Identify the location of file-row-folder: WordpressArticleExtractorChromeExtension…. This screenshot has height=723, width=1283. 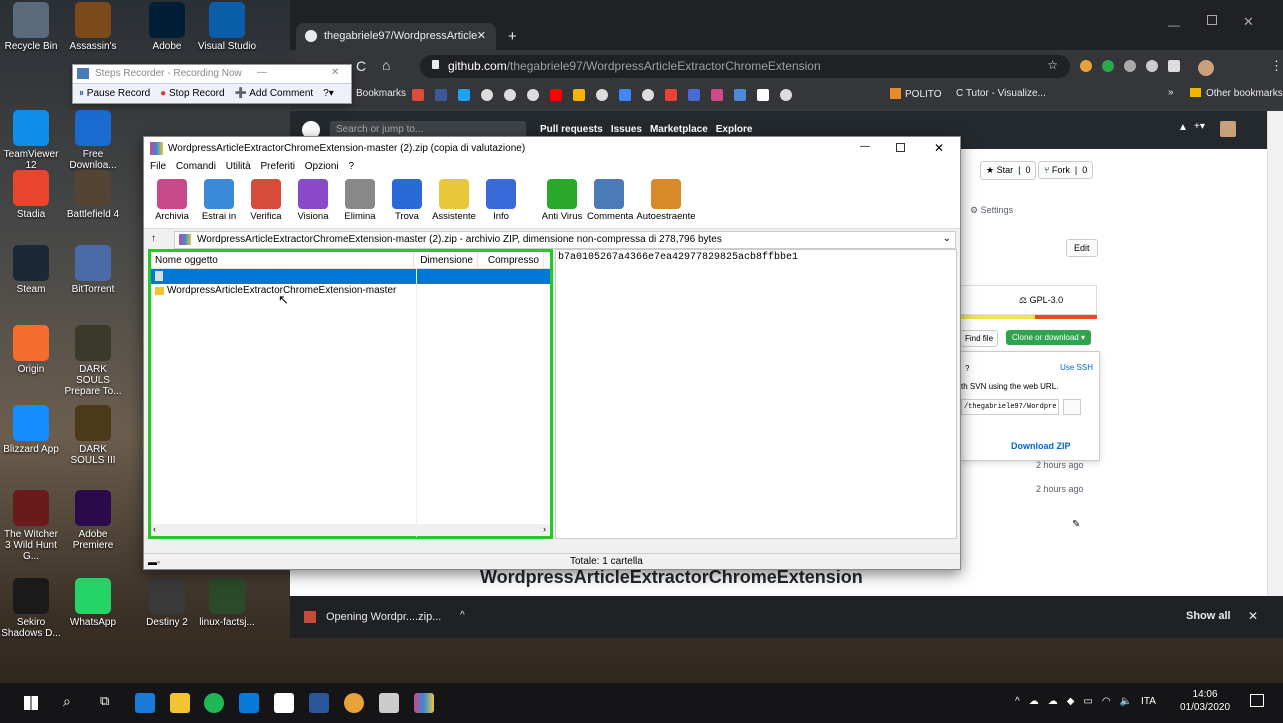
(350, 291).